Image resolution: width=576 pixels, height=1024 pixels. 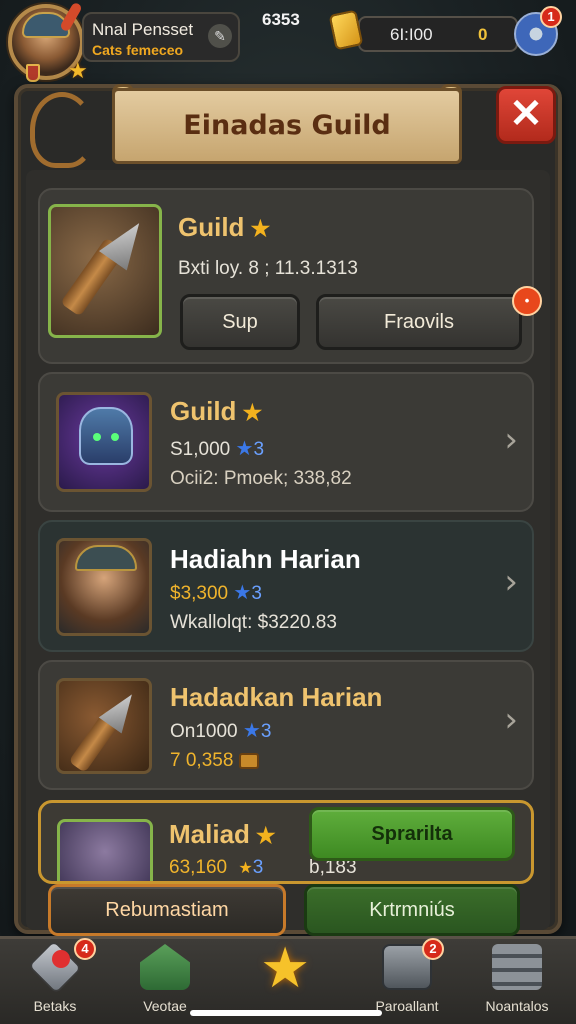 What do you see at coordinates (240, 322) in the screenshot?
I see `sup-button: Sup` at bounding box center [240, 322].